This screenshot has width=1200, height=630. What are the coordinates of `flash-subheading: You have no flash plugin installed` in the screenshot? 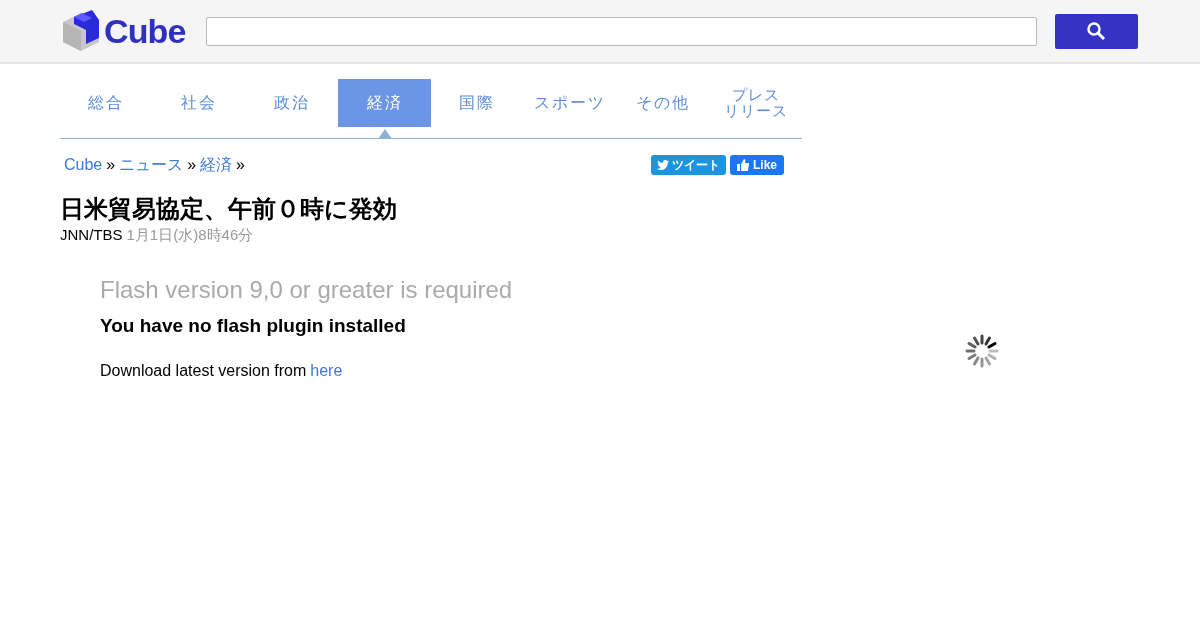 It's located at (253, 326).